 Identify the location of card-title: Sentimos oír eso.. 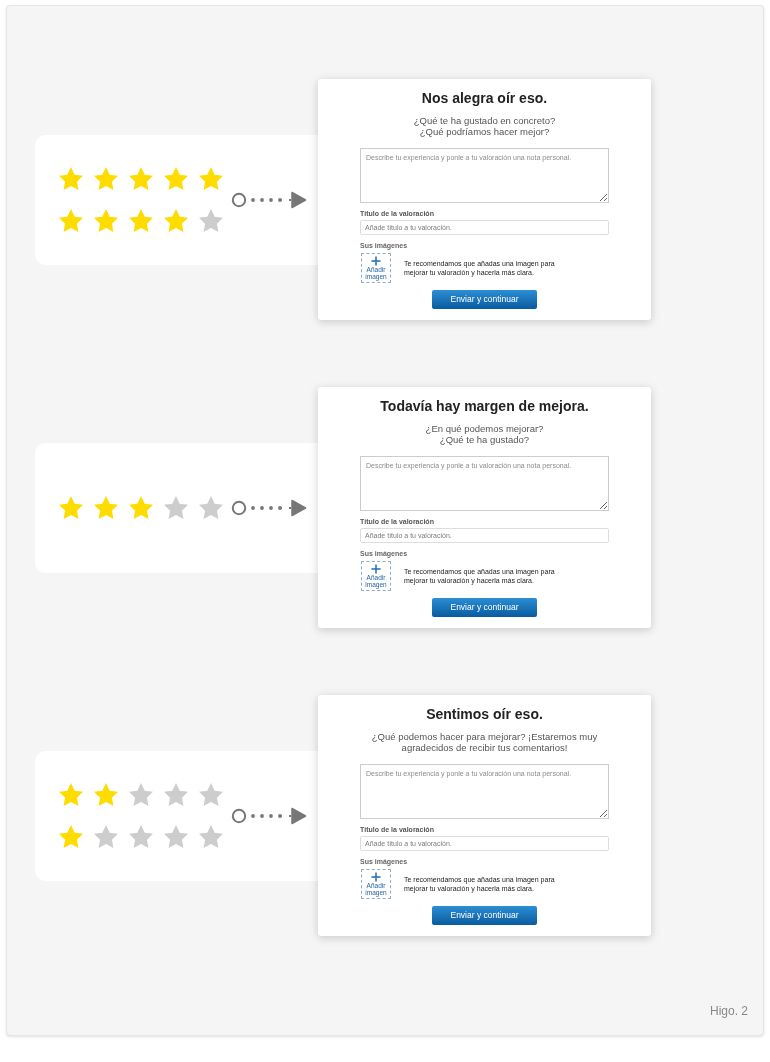
(484, 714).